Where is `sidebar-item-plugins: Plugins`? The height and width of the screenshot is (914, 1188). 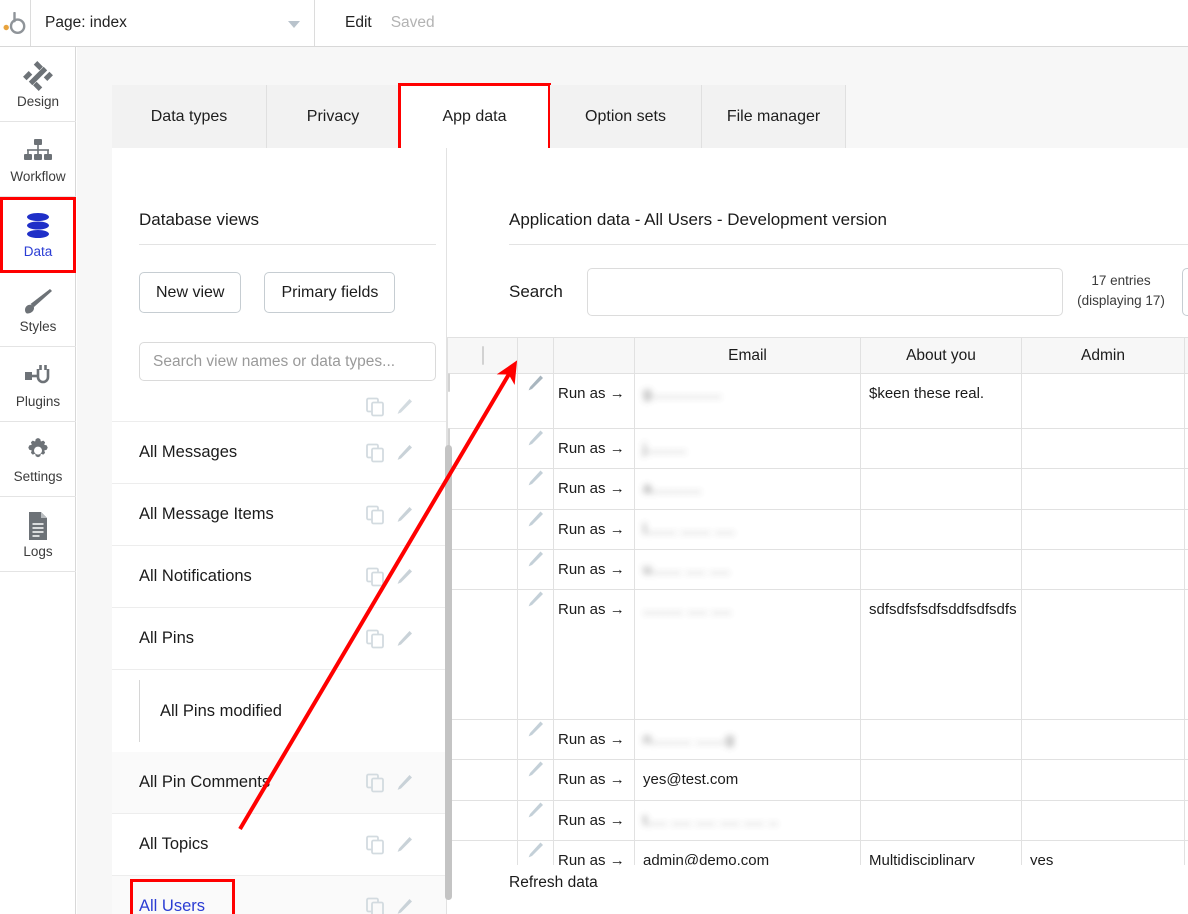 sidebar-item-plugins: Plugins is located at coordinates (38, 384).